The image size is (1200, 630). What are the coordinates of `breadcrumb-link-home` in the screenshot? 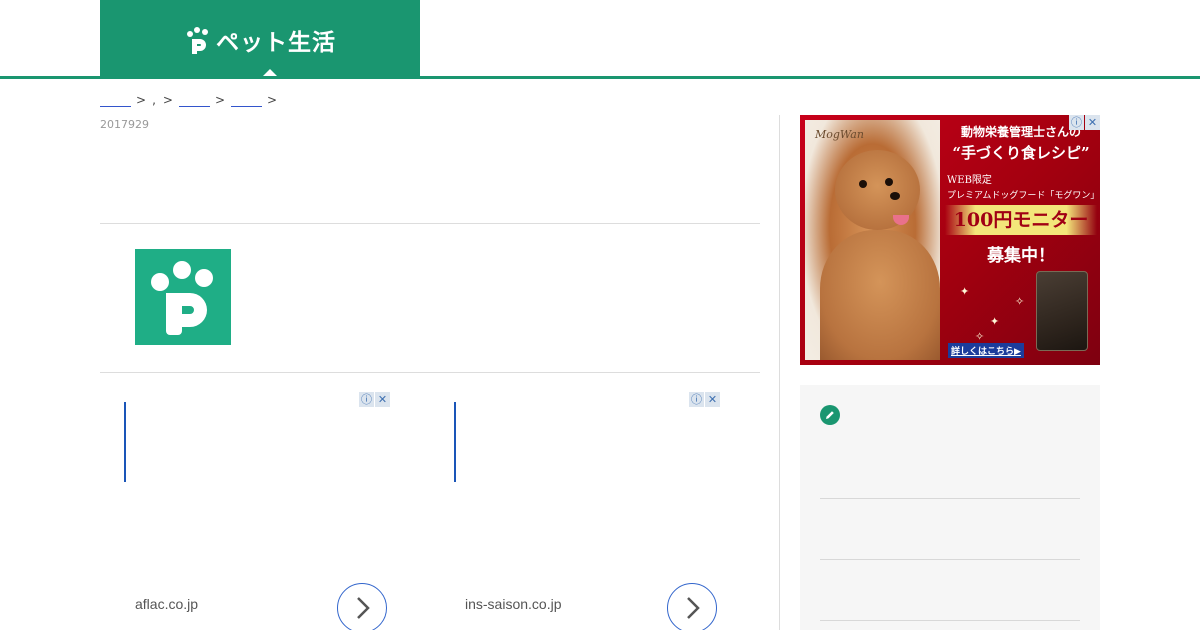 It's located at (115, 100).